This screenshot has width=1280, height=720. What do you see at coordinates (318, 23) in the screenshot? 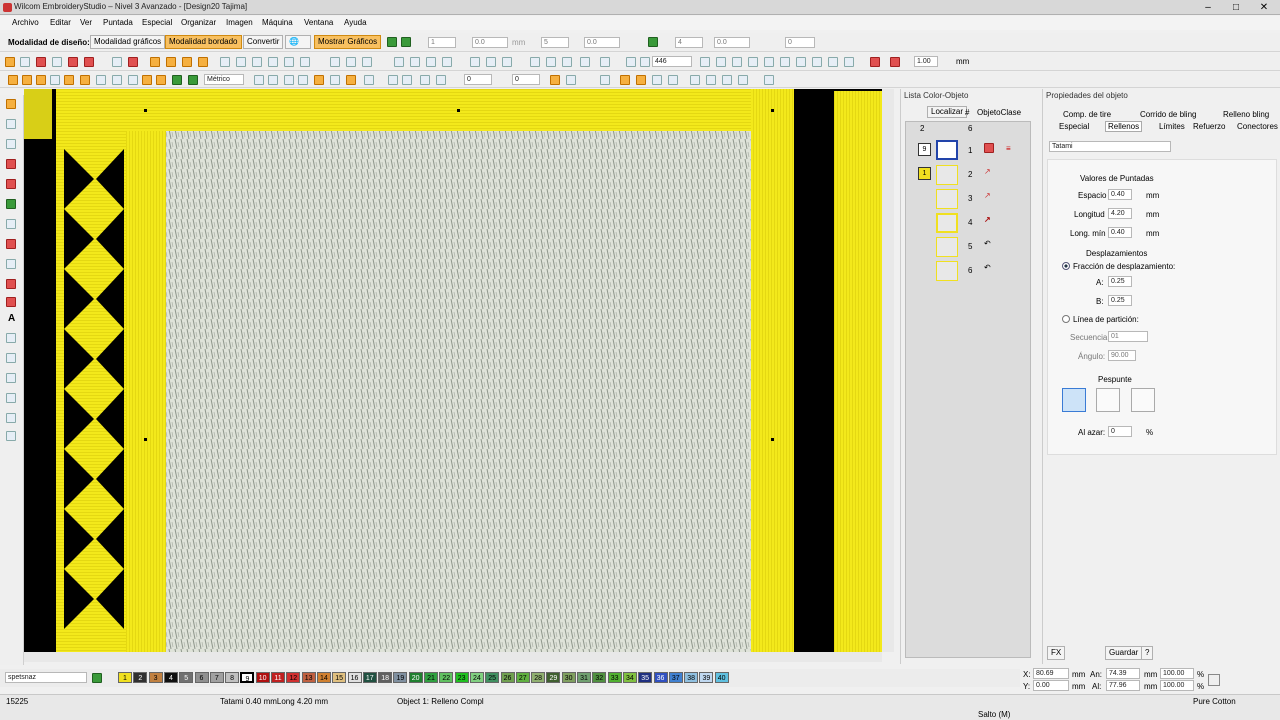
I see `menu-ventana: Ventana` at bounding box center [318, 23].